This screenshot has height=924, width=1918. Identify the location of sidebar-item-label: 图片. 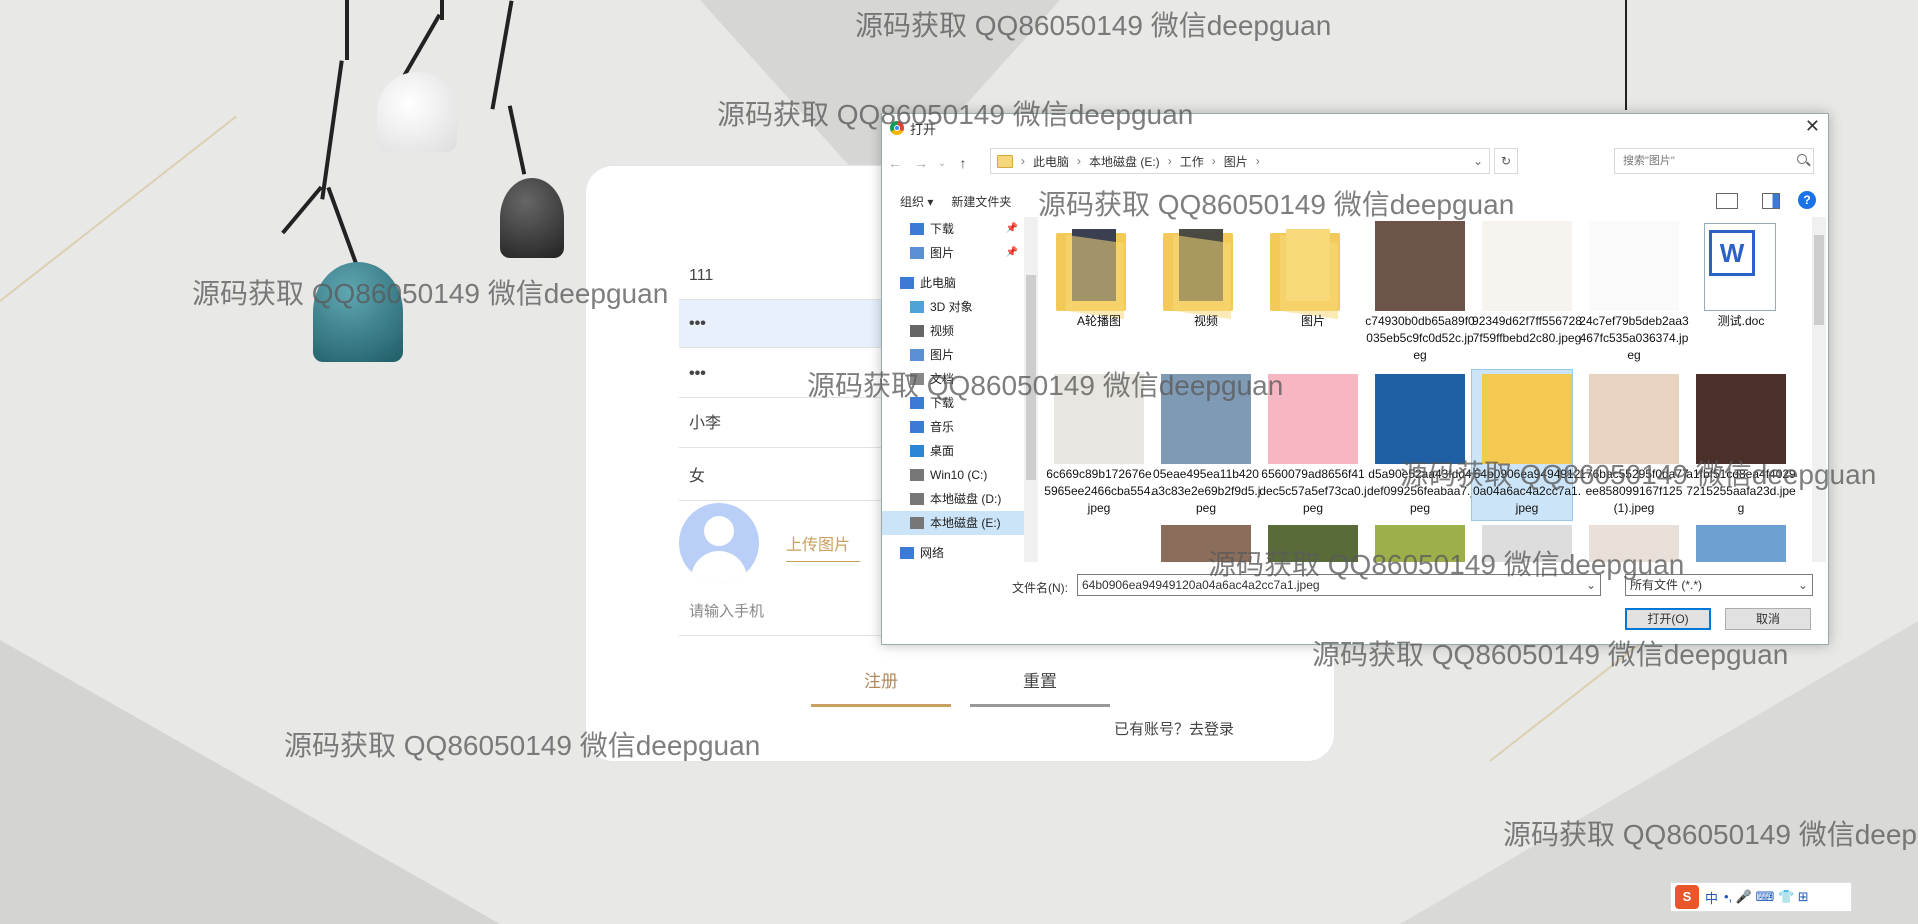
(942, 253).